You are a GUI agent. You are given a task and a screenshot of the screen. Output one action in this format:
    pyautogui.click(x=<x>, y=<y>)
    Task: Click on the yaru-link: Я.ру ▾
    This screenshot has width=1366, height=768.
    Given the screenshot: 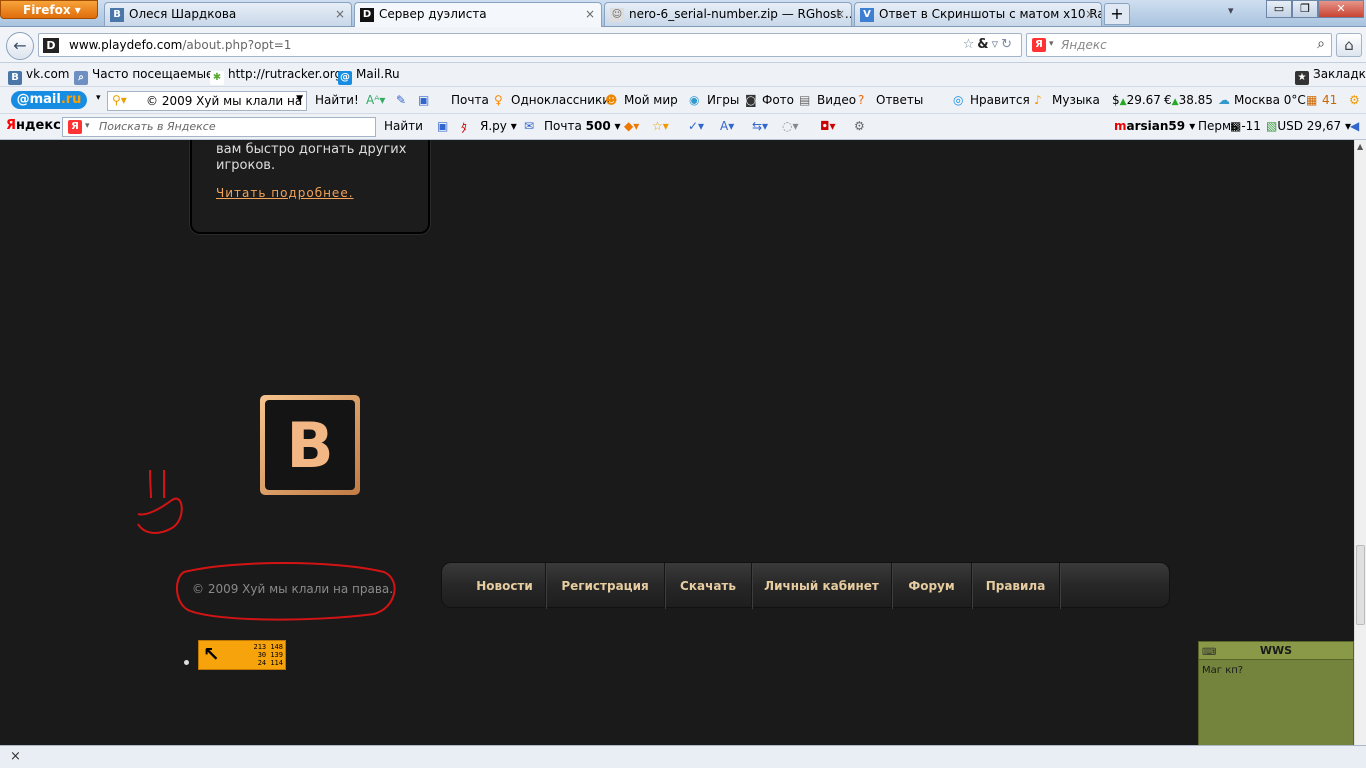 What is the action you would take?
    pyautogui.click(x=498, y=126)
    